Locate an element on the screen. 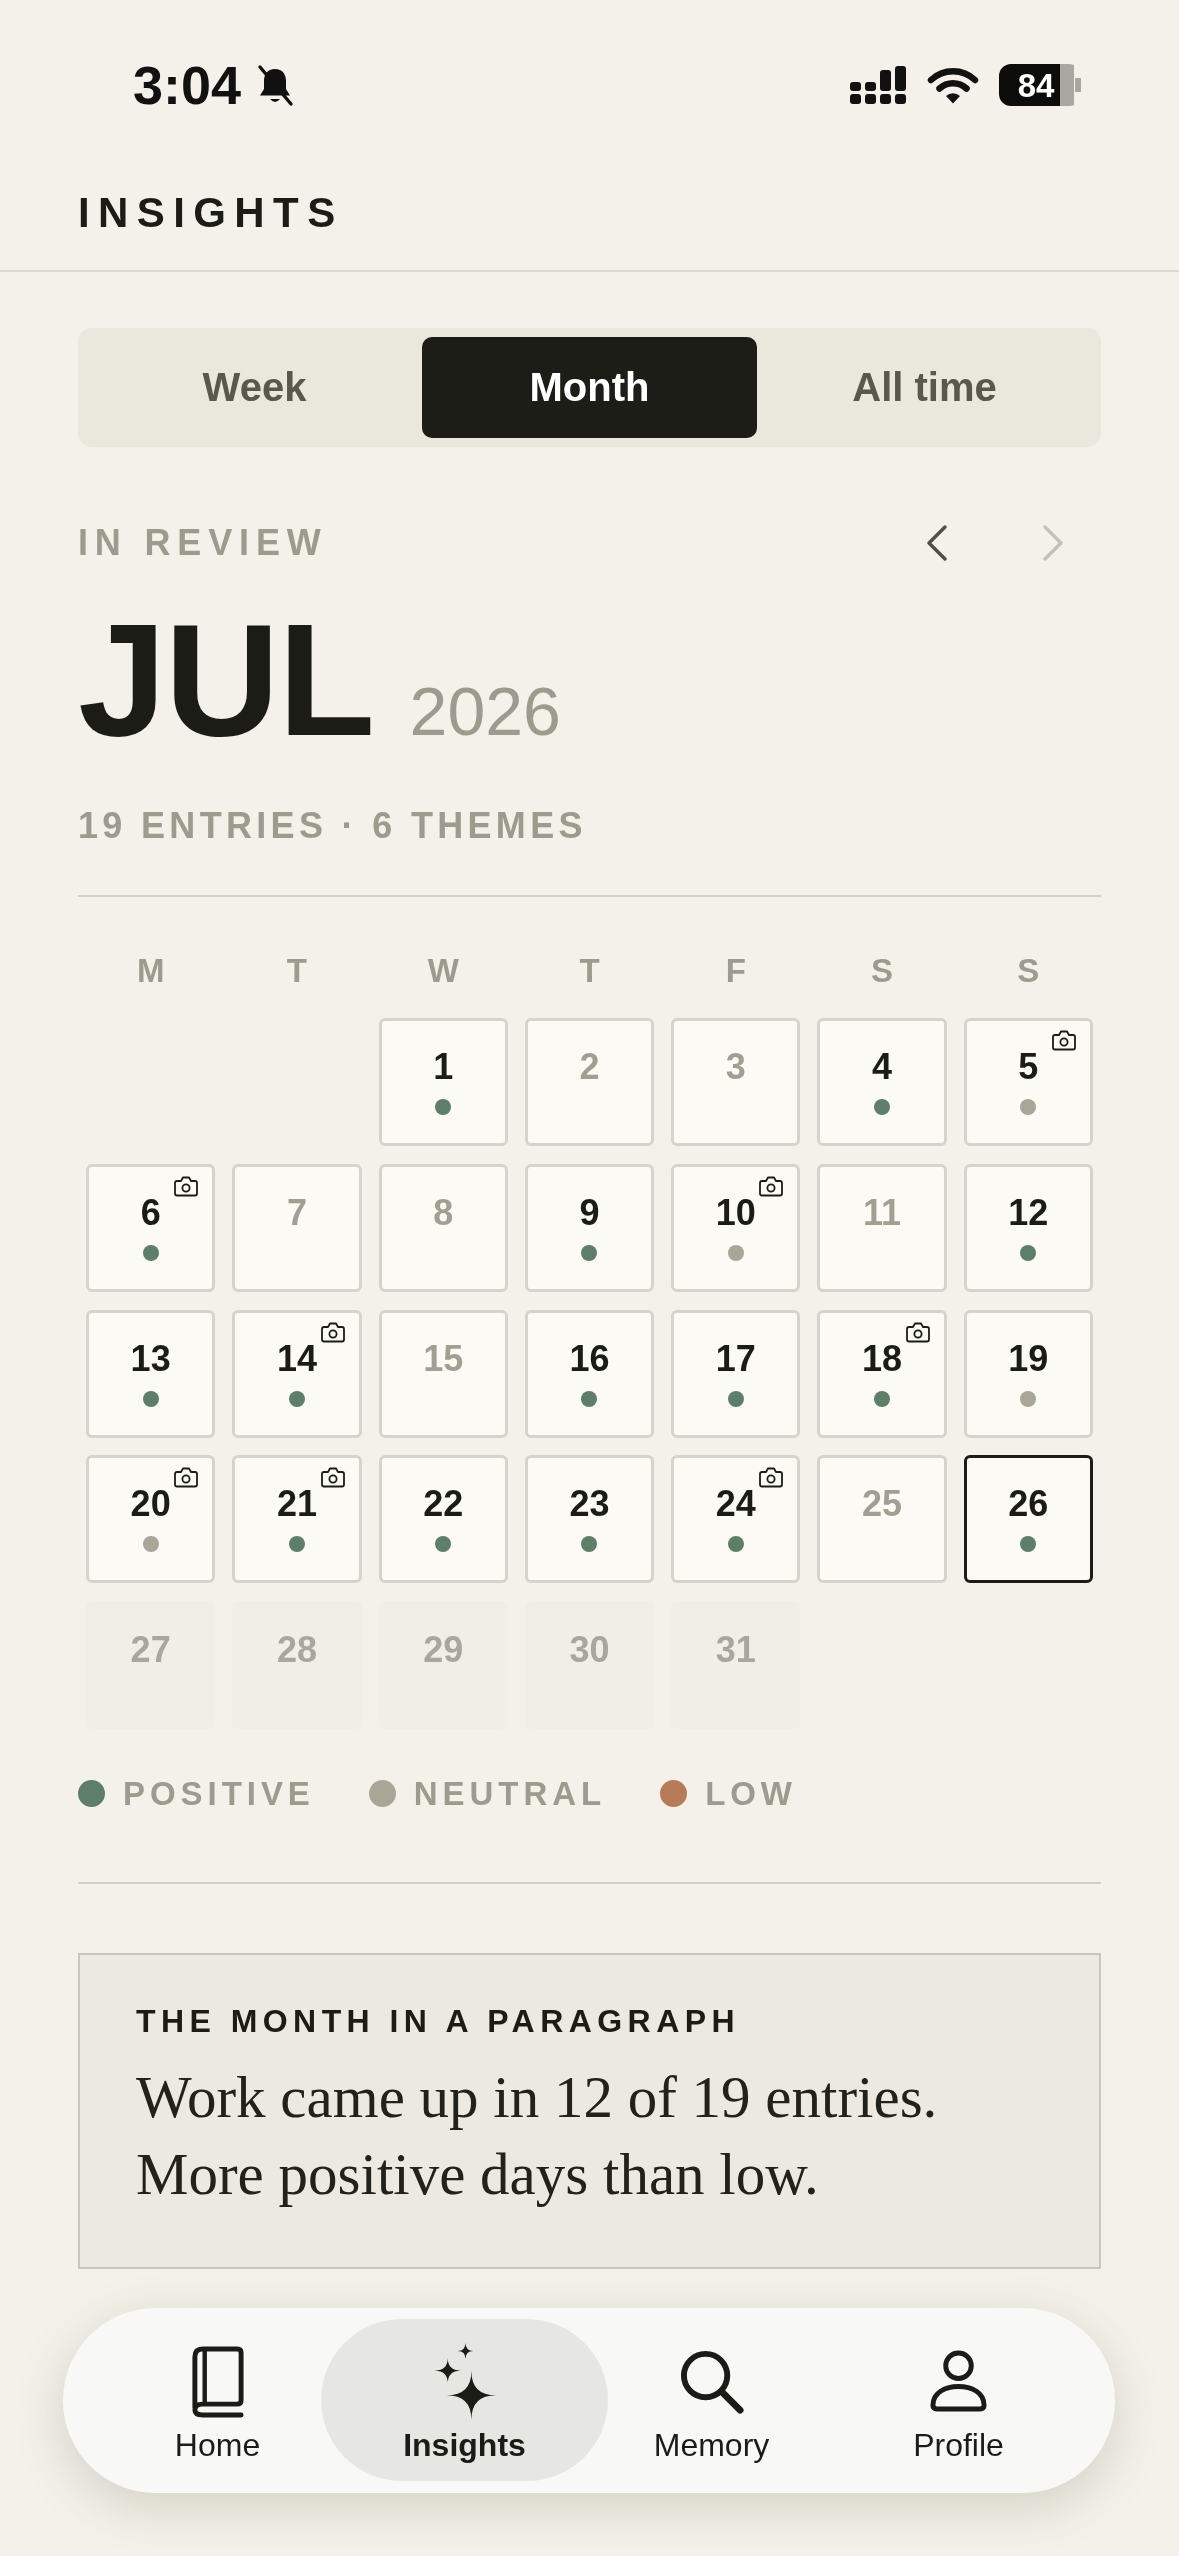  card-title: THE MONTH IN A PARAGRAPH is located at coordinates (439, 2021).